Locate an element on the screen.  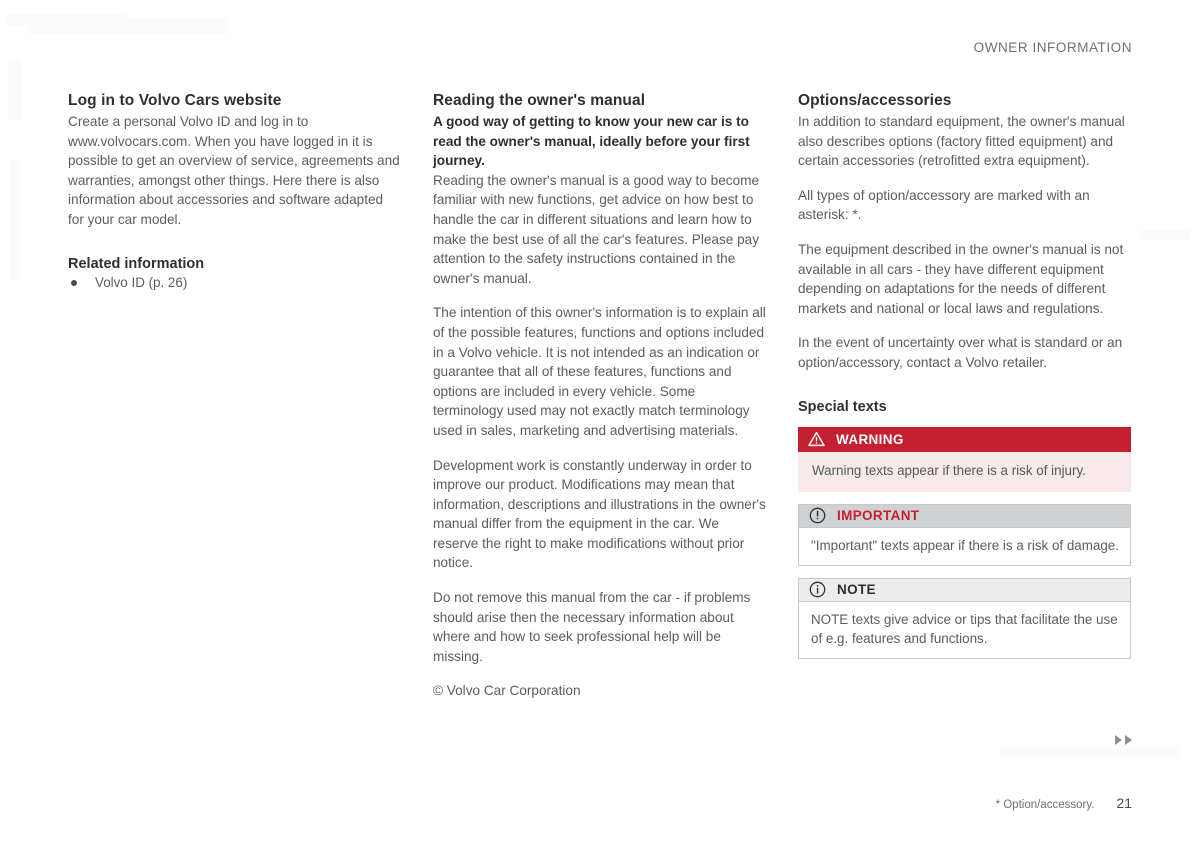
related-information-list: Volvo ID (p. 26) is located at coordinates (234, 283).